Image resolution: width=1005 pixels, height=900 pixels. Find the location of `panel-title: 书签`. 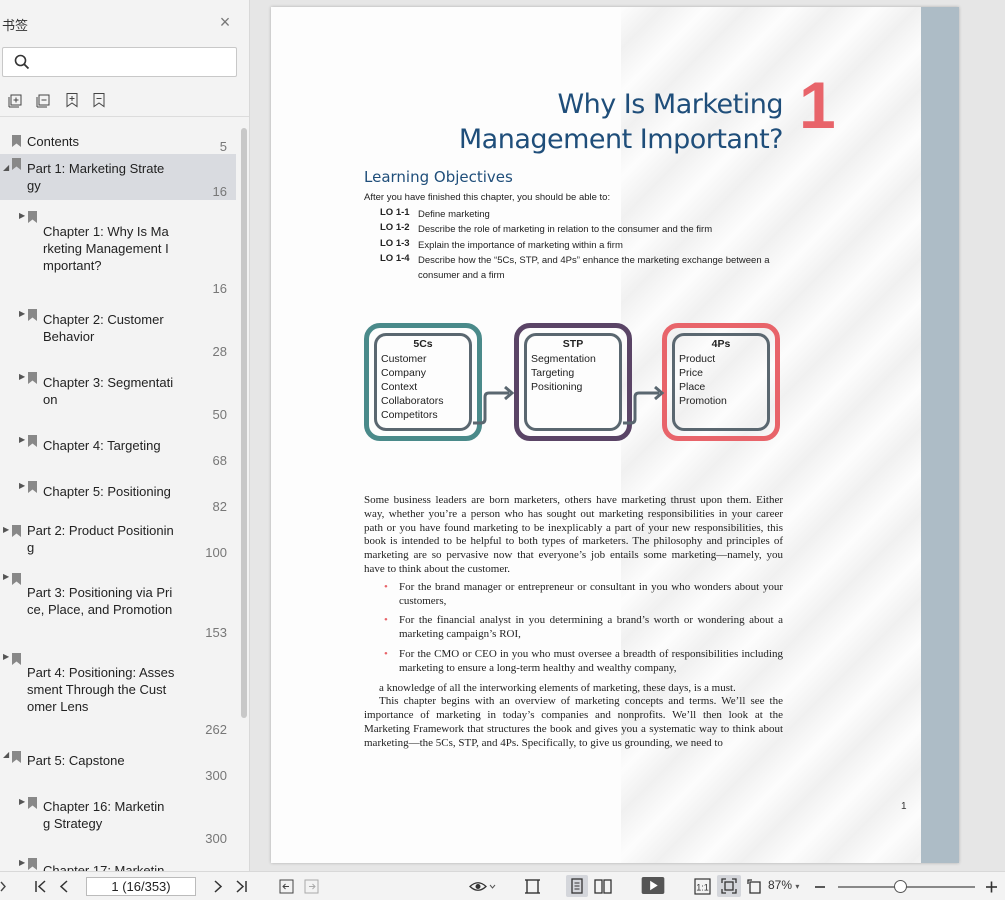

panel-title: 书签 is located at coordinates (15, 25).